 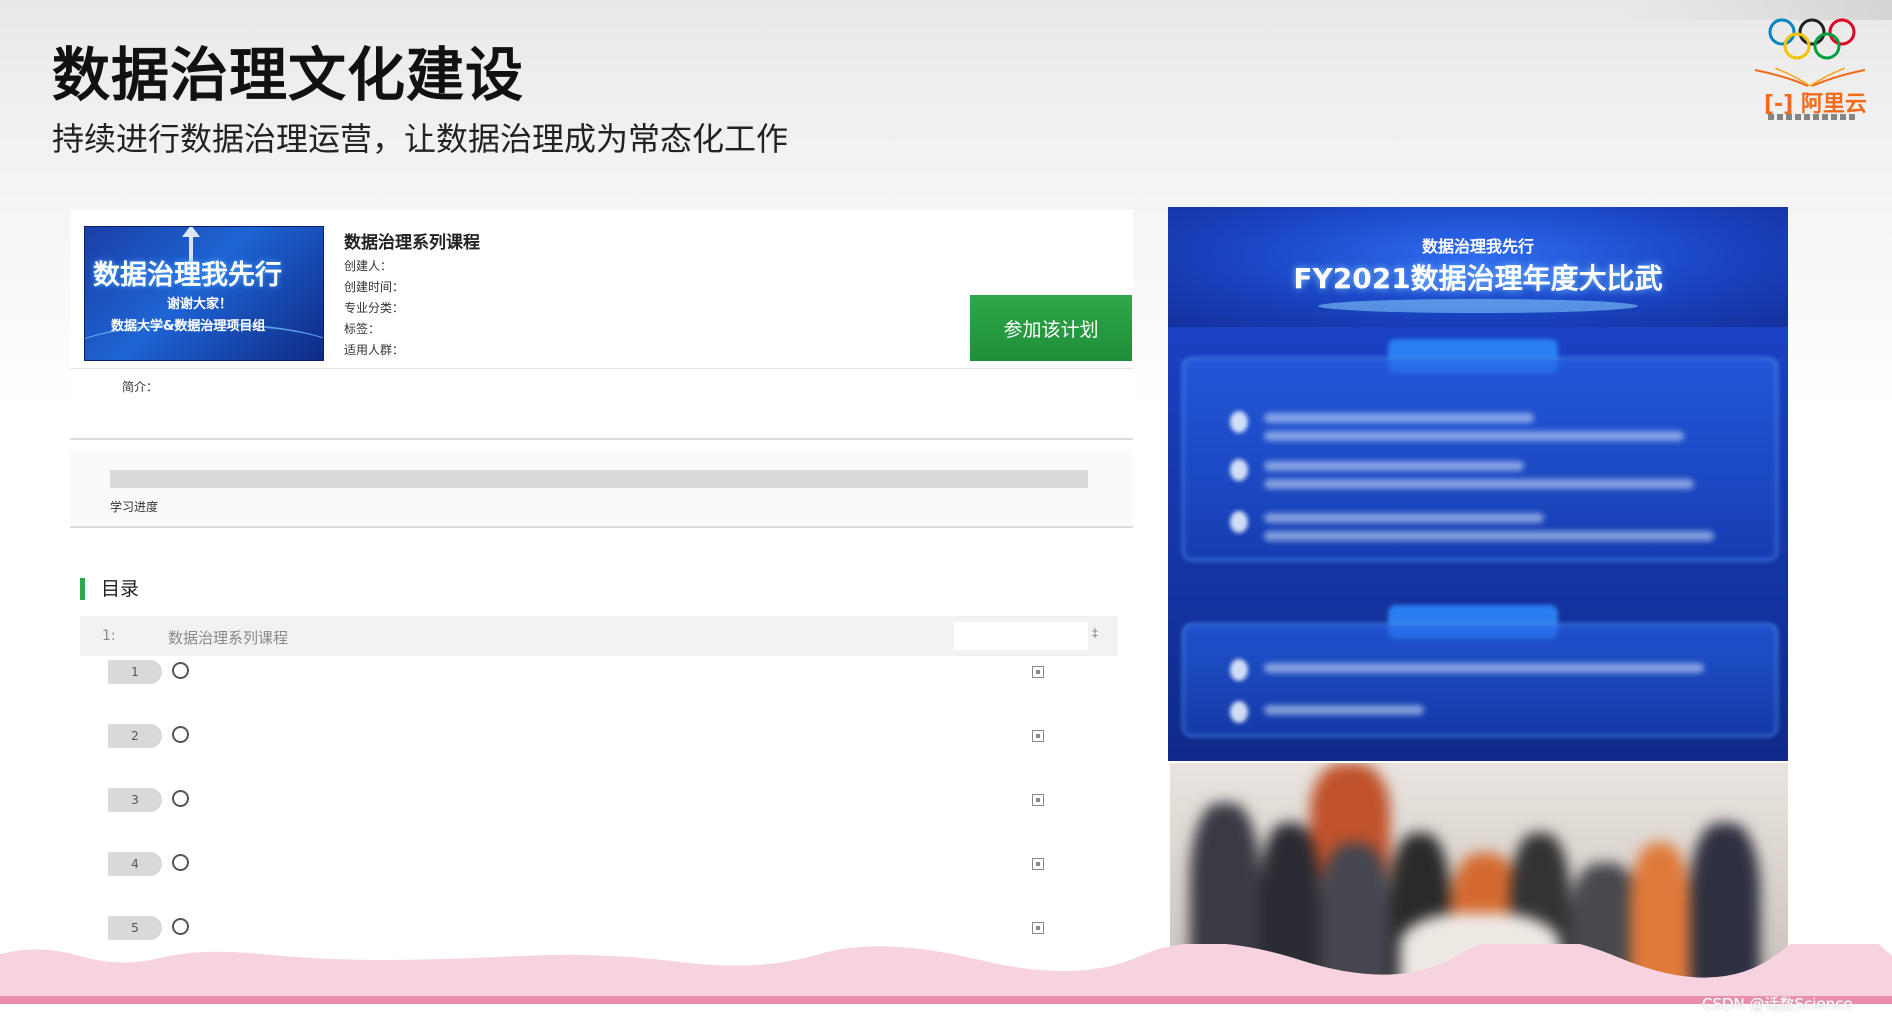 What do you see at coordinates (1777, 1004) in the screenshot?
I see `watermark: CSDN @话数Science` at bounding box center [1777, 1004].